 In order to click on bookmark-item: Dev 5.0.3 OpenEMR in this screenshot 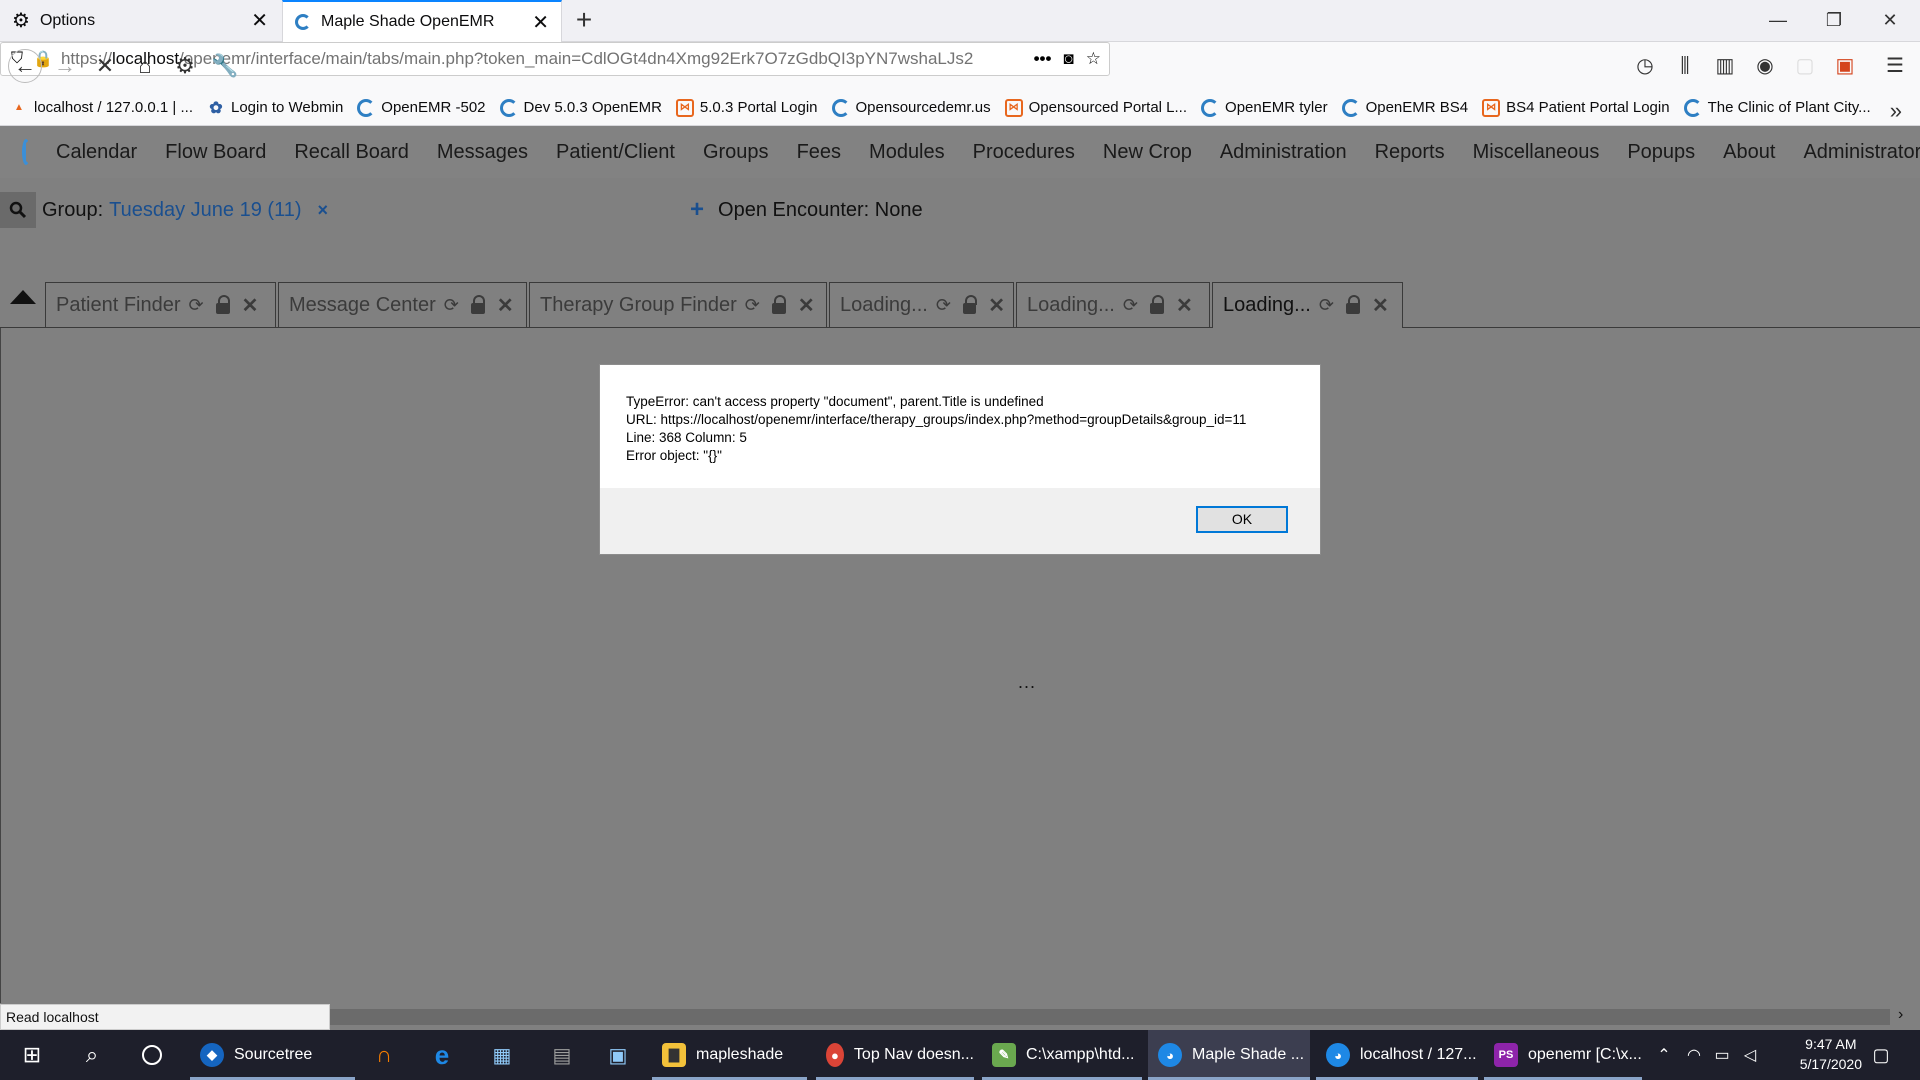, I will do `click(580, 107)`.